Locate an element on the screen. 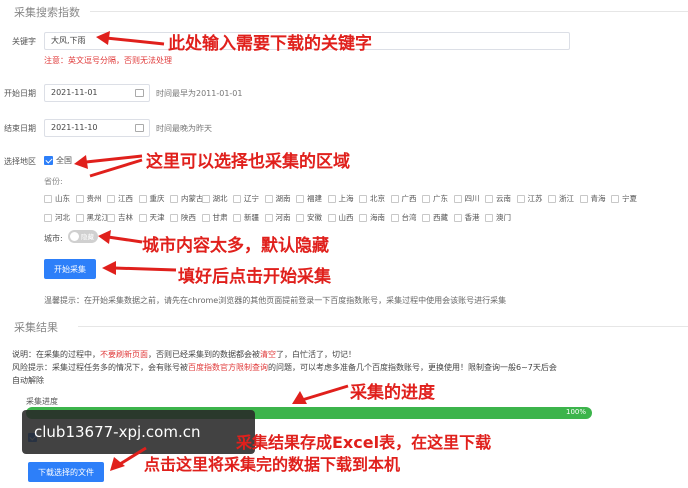 The width and height of the screenshot is (688, 488). province-checkbox: 青海 is located at coordinates (595, 198).